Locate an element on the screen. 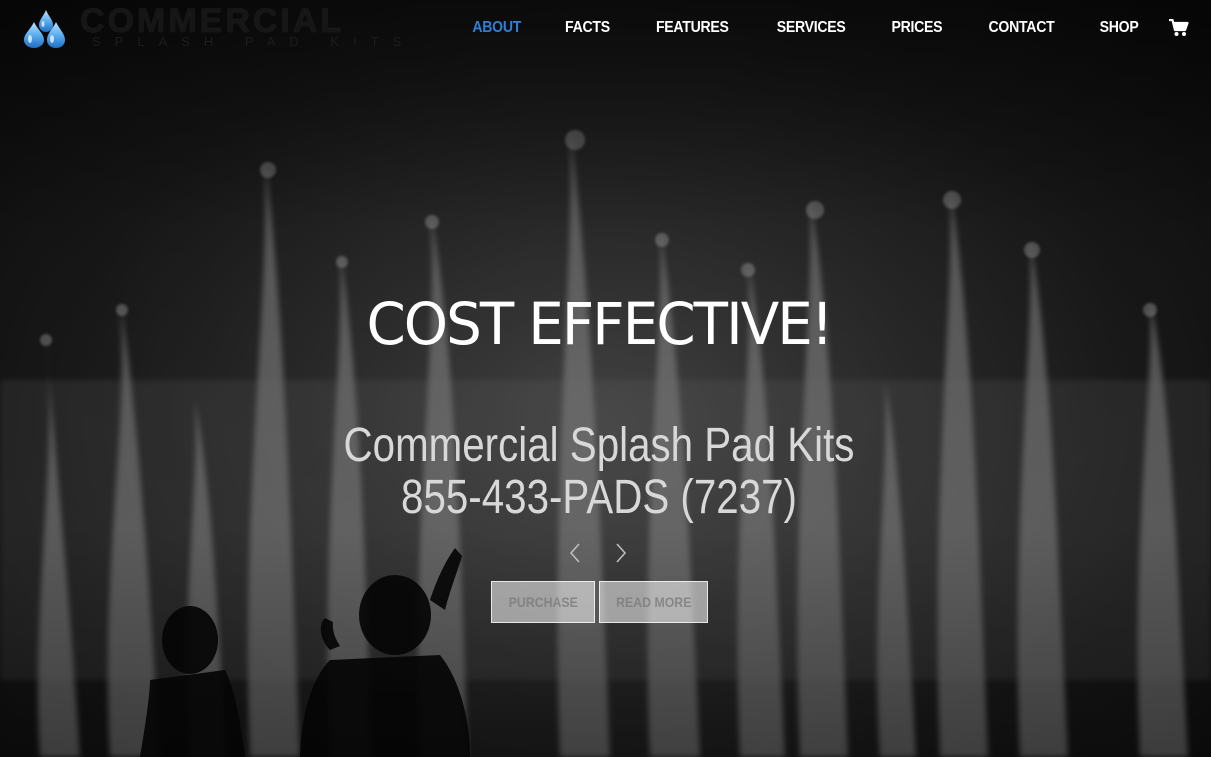 This screenshot has height=757, width=1211. nav-item-contact: CONTACT is located at coordinates (1021, 28).